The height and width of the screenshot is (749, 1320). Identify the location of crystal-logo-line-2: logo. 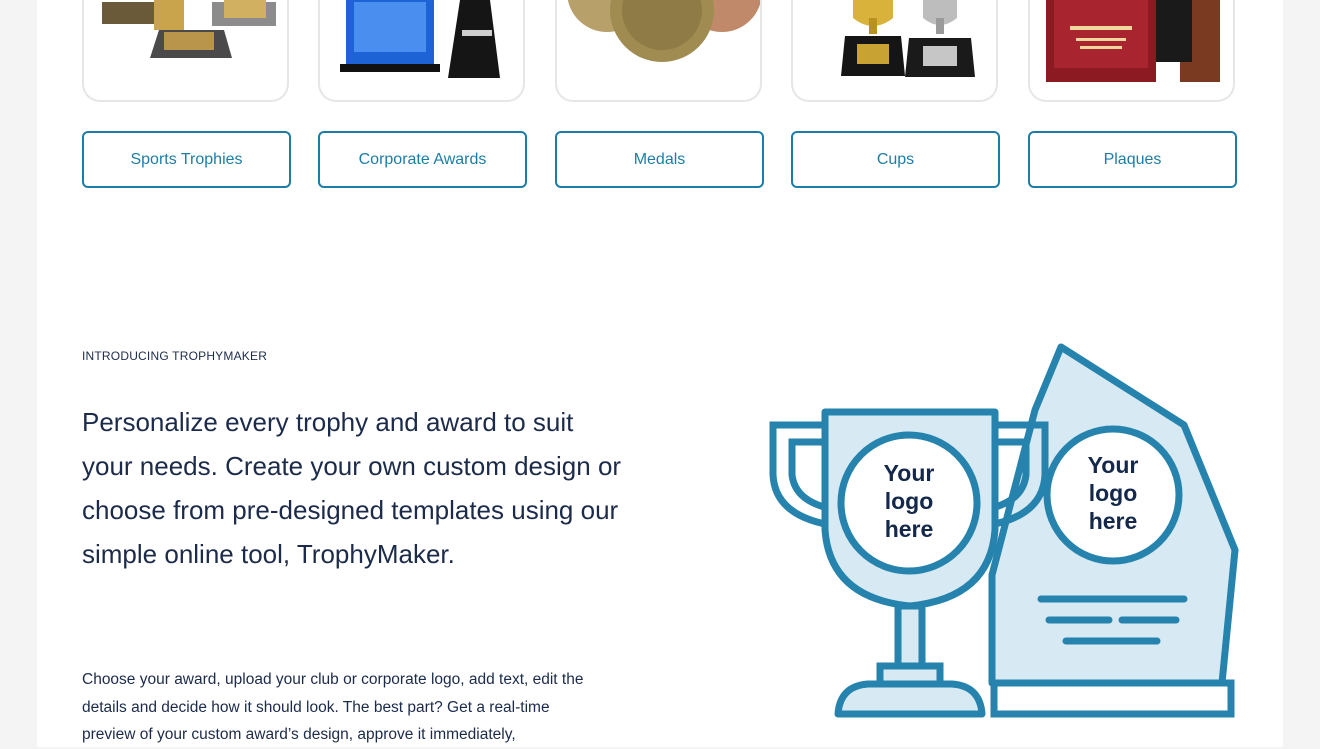
(1113, 493).